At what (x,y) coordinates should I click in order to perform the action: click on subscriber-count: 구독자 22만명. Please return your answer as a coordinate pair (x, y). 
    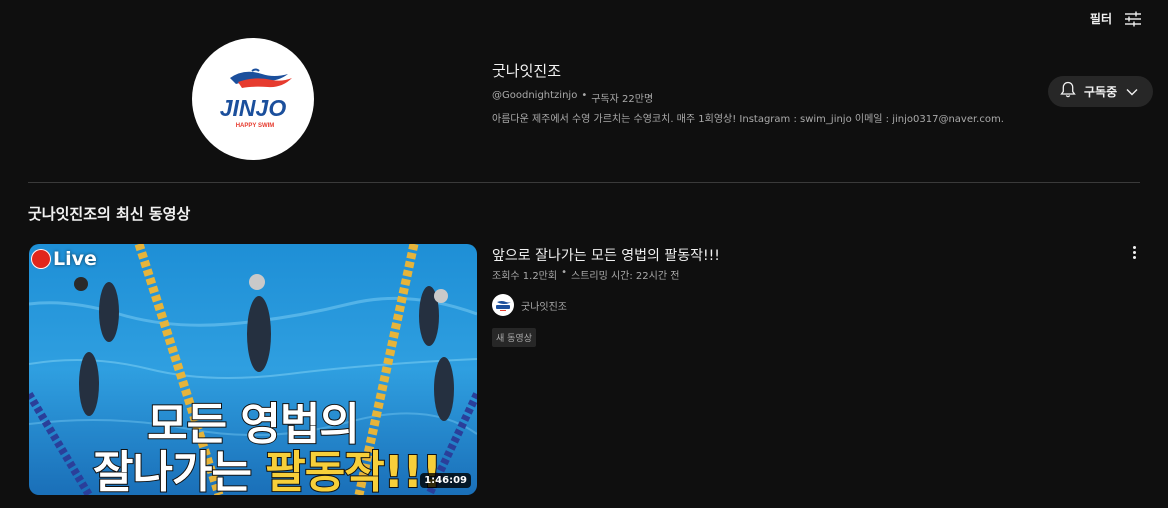
    Looking at the image, I should click on (622, 99).